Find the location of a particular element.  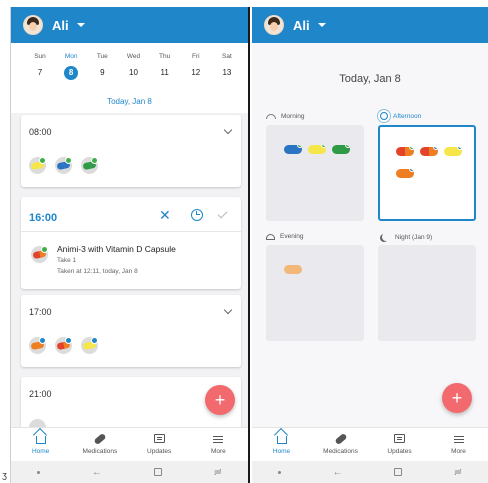

close-icon: ✕ is located at coordinates (165, 215).